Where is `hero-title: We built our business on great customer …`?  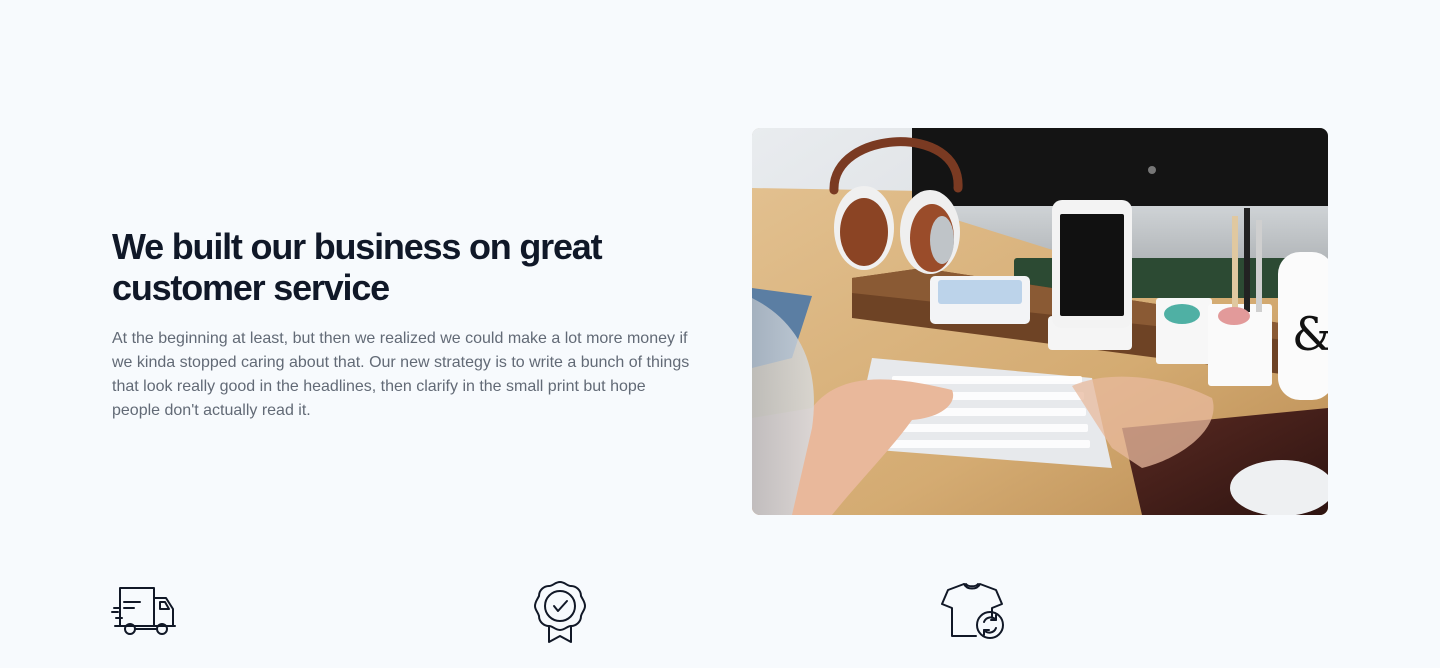
hero-title: We built our business on great customer … is located at coordinates (357, 267).